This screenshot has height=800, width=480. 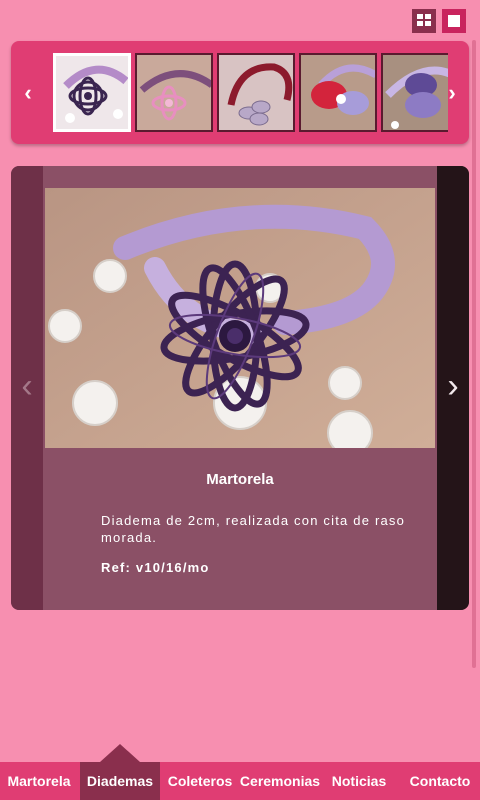 I want to click on nav-item-noticias: Noticias, so click(x=359, y=781).